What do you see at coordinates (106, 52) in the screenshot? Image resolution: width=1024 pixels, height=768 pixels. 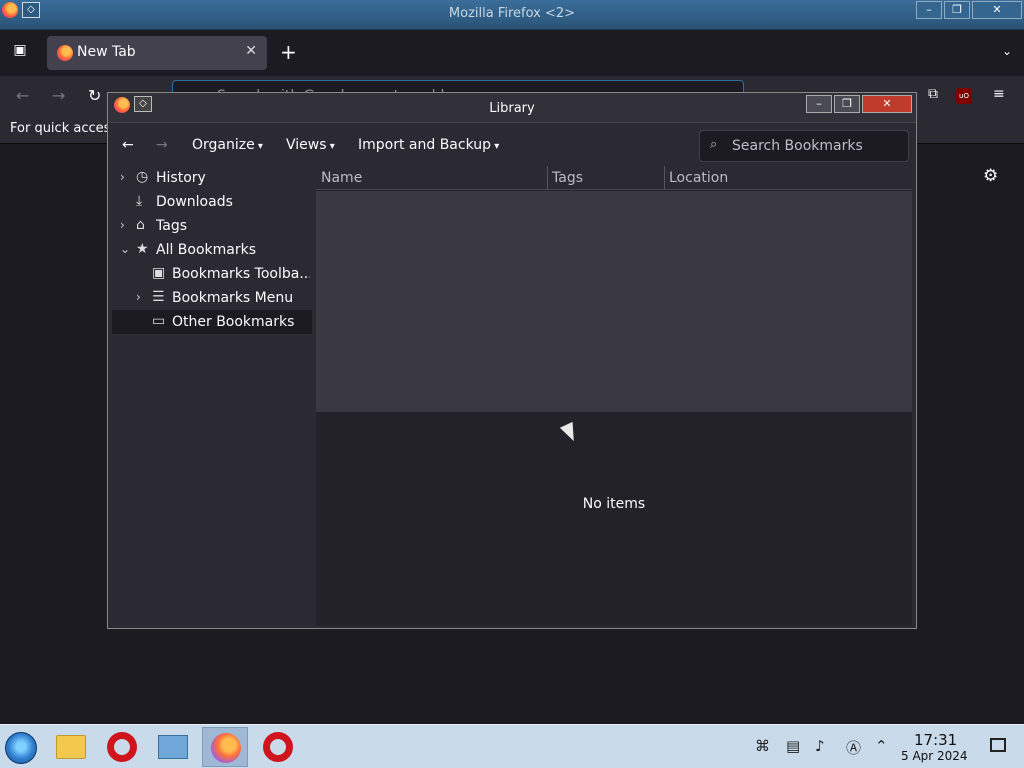 I see `tab-label: New Tab` at bounding box center [106, 52].